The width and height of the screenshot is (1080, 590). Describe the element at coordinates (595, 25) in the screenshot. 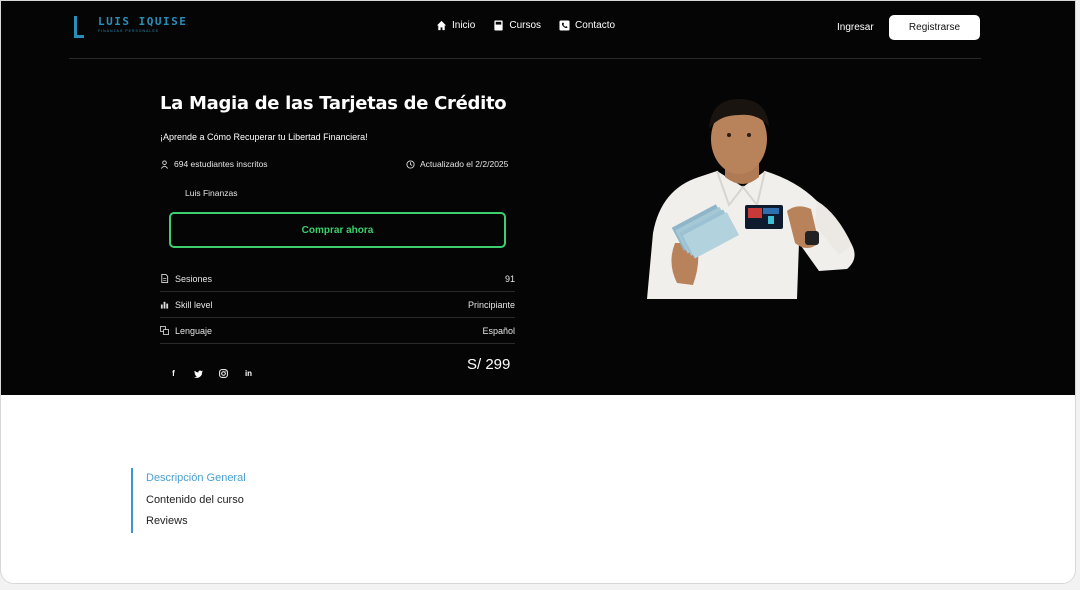

I see `nav-link-label: Contacto` at that location.